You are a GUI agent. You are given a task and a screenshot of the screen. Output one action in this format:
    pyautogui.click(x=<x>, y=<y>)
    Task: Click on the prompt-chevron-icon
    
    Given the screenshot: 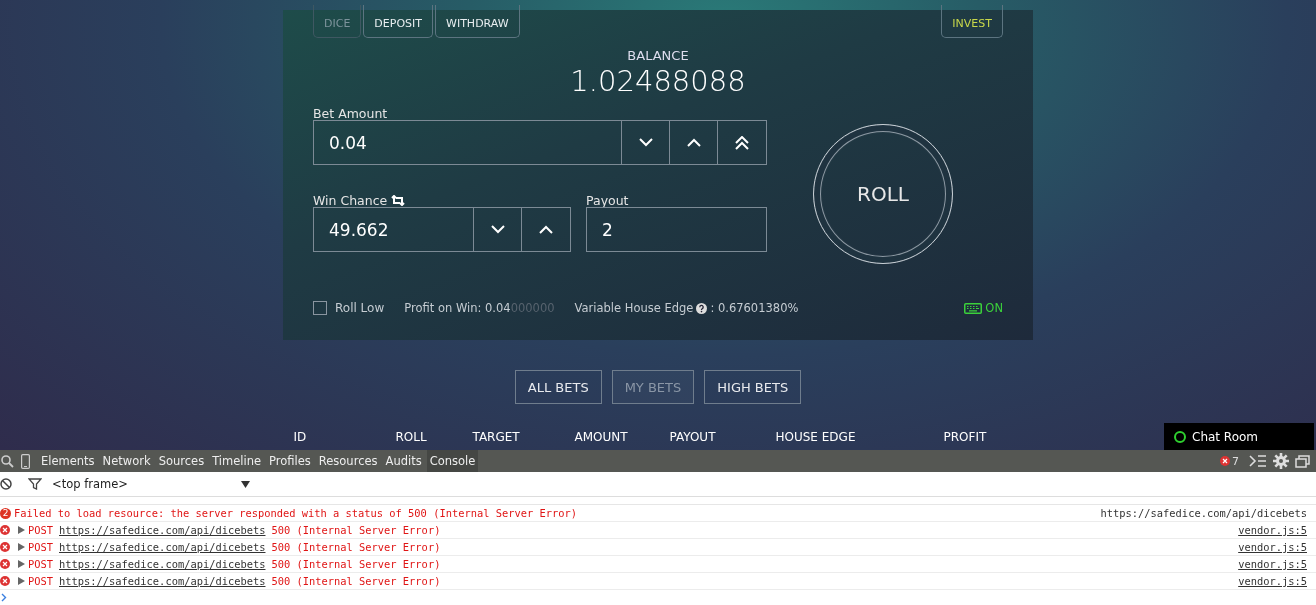 What is the action you would take?
    pyautogui.click(x=4, y=597)
    